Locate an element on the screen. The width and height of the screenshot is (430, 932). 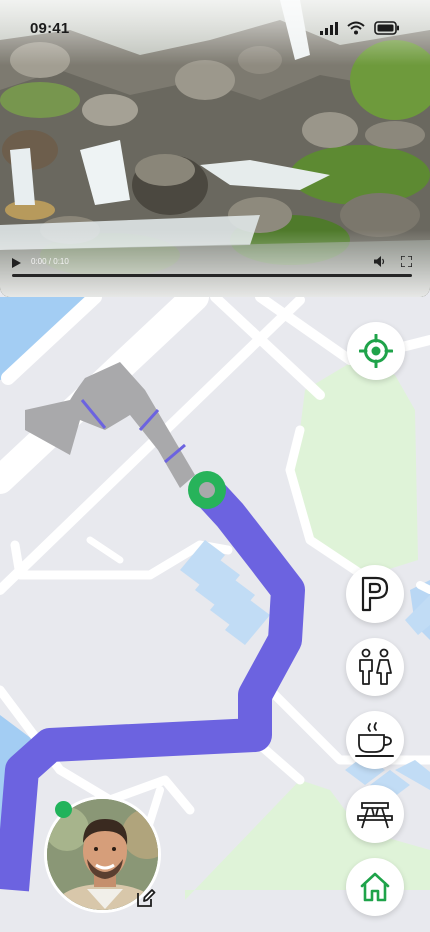
status-time: 09:41 is located at coordinates (50, 28).